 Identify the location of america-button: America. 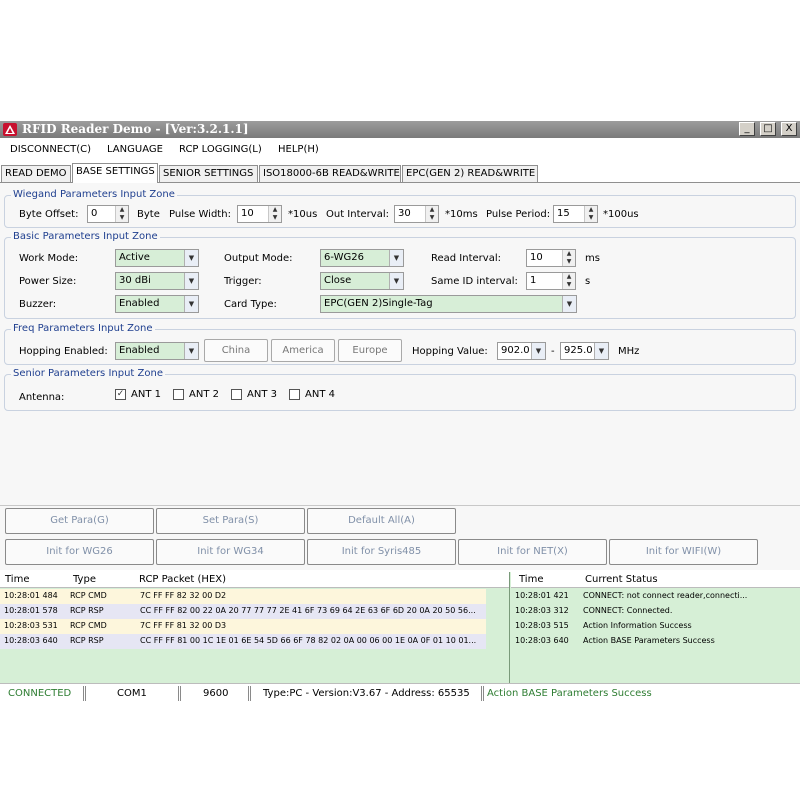
(303, 350).